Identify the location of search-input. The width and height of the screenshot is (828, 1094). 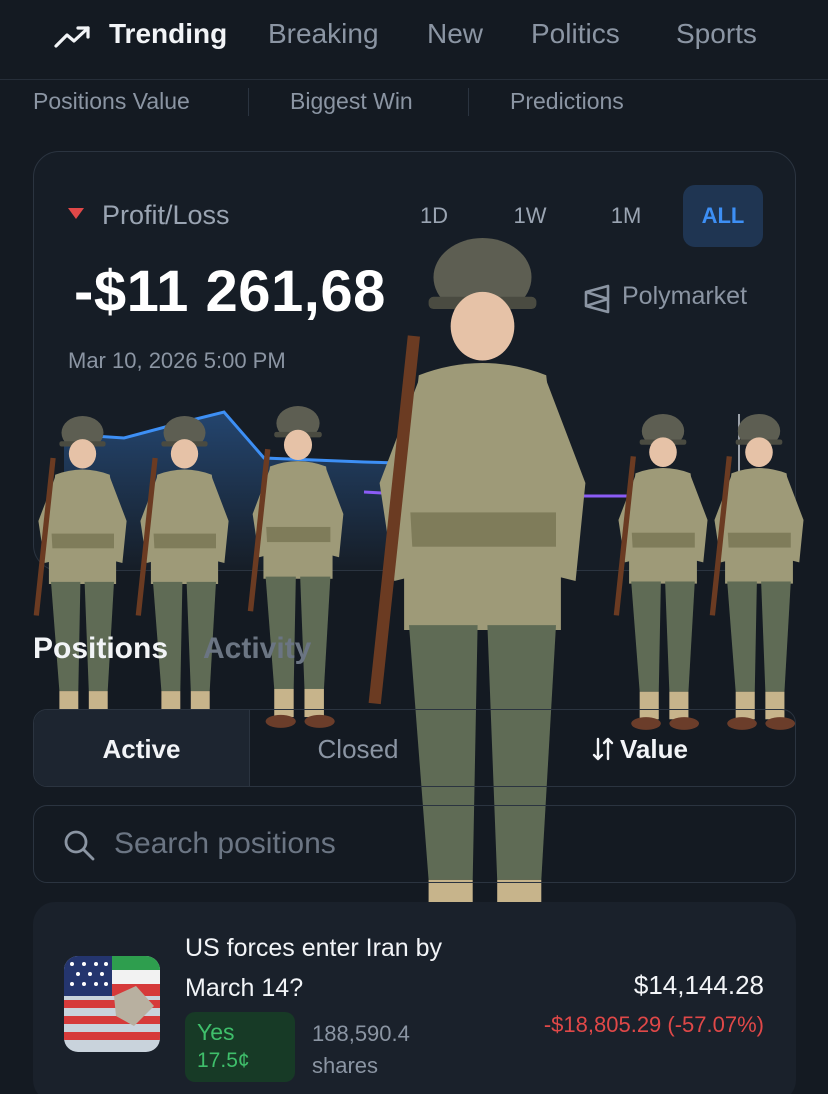
(434, 844).